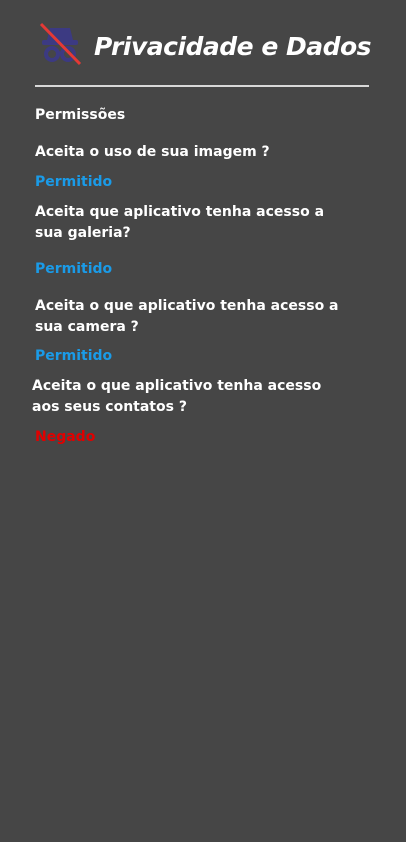 Image resolution: width=406 pixels, height=842 pixels. Describe the element at coordinates (202, 86) in the screenshot. I see `header-divider` at that location.